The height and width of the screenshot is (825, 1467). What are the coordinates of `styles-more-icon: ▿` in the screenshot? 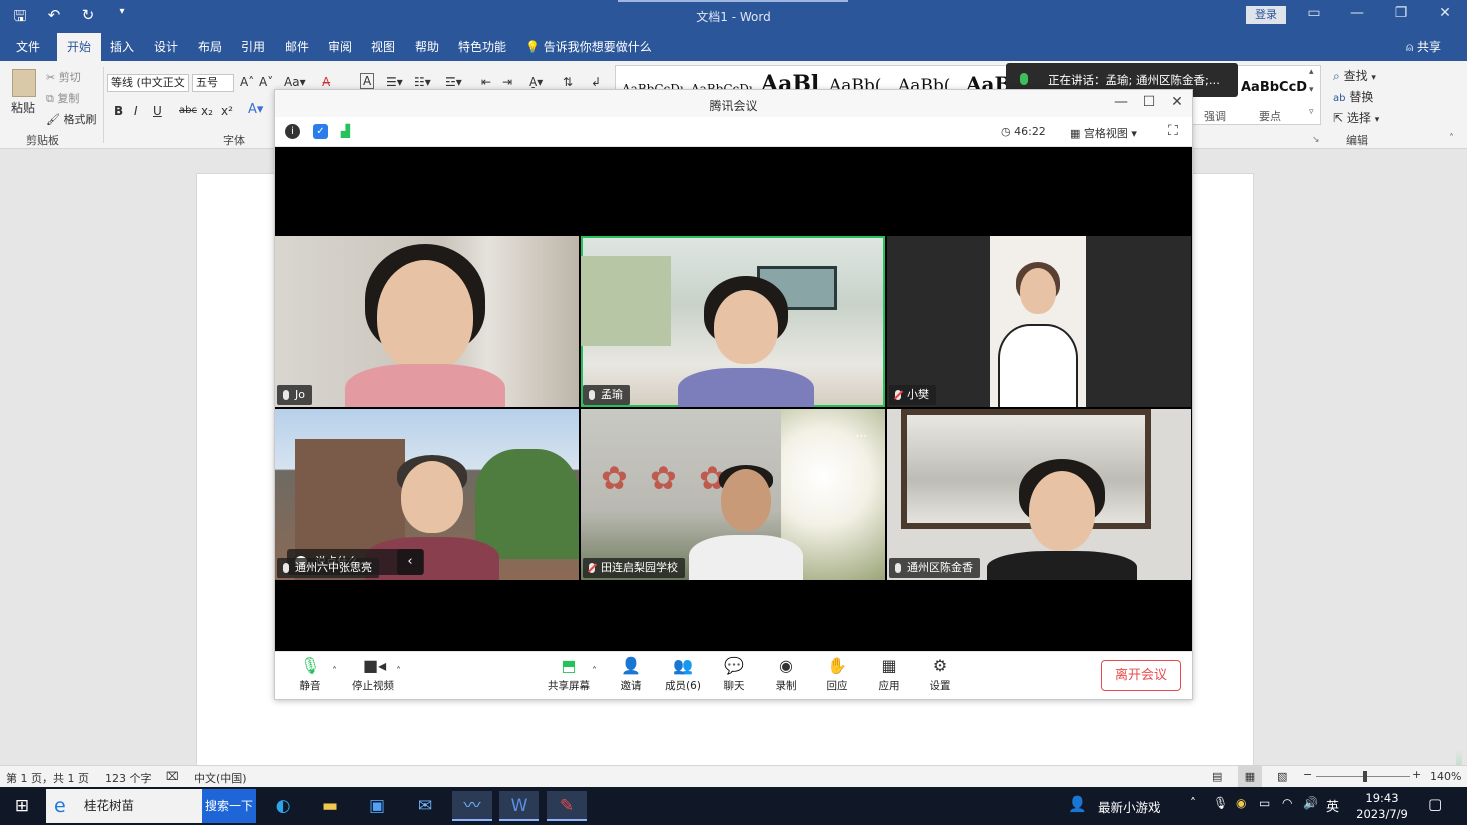 It's located at (1311, 112).